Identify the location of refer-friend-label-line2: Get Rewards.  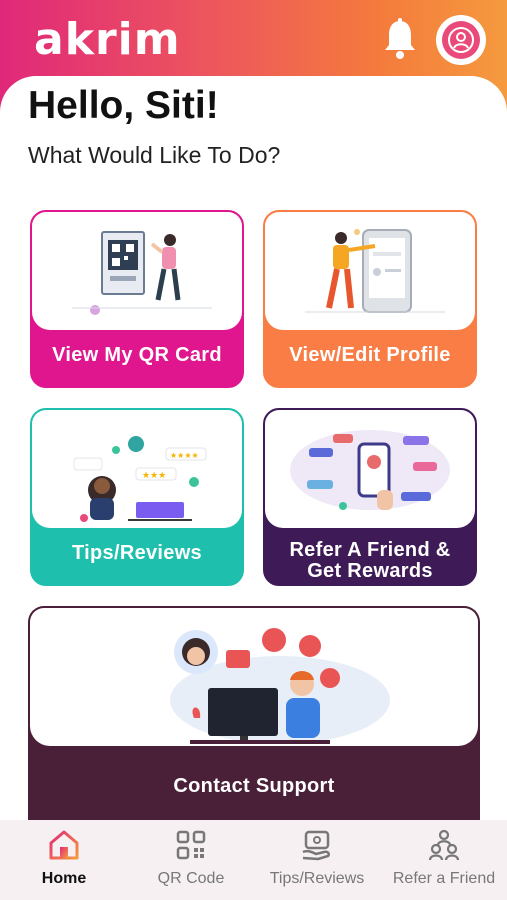
(370, 571).